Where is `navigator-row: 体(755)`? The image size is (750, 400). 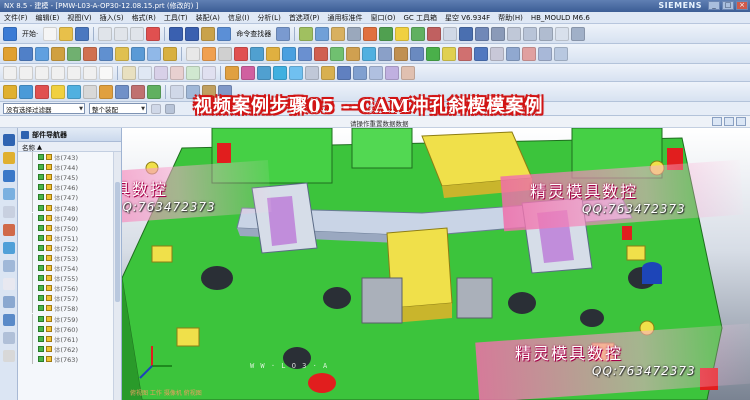
navigator-row: 体(755) is located at coordinates (69, 278).